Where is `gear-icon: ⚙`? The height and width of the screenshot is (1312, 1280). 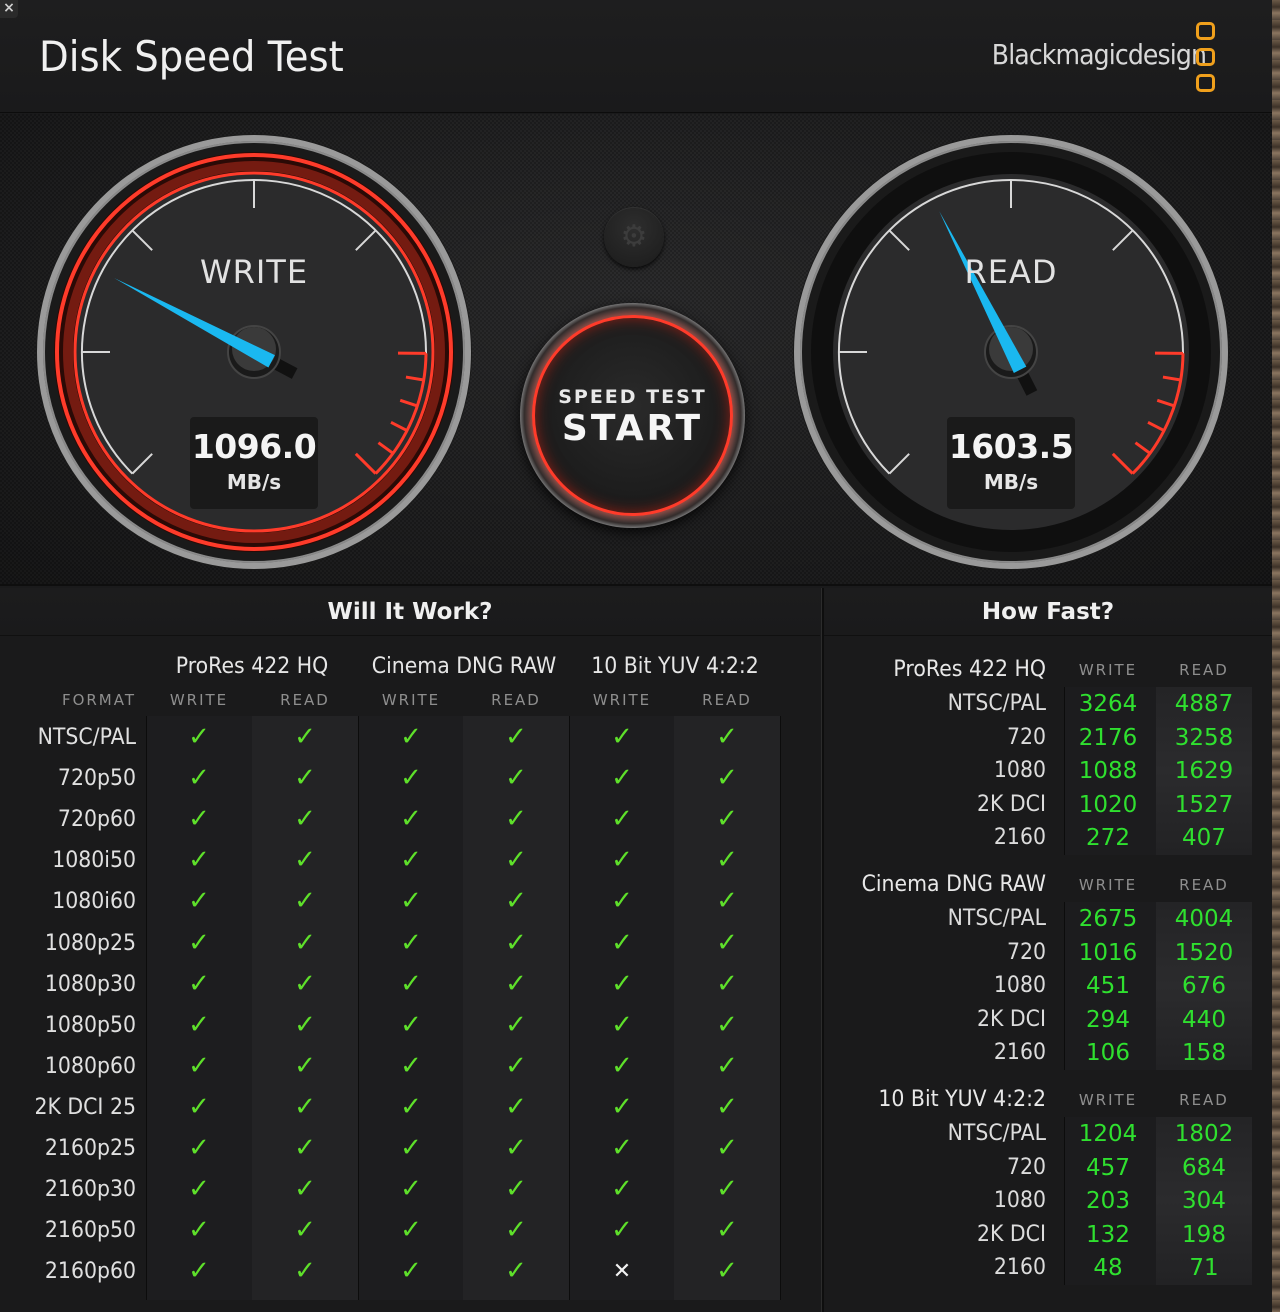 gear-icon: ⚙ is located at coordinates (634, 236).